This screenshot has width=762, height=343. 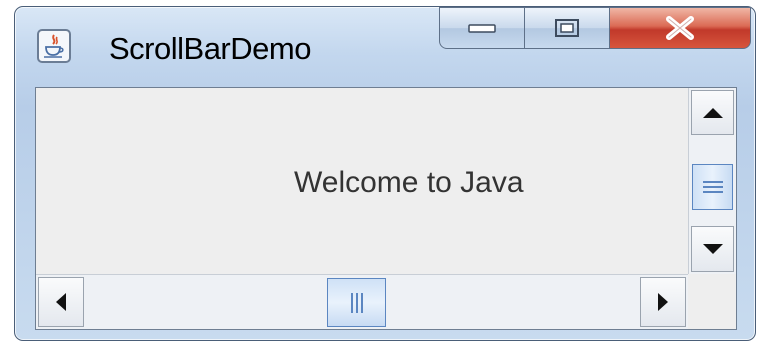 What do you see at coordinates (409, 182) in the screenshot?
I see `welcome-message: Welcome to Java` at bounding box center [409, 182].